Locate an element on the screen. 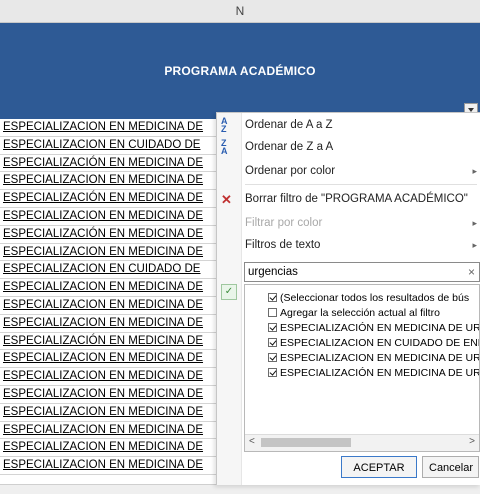  text-filters-item: Filtros de texto ▸ is located at coordinates (361, 245).